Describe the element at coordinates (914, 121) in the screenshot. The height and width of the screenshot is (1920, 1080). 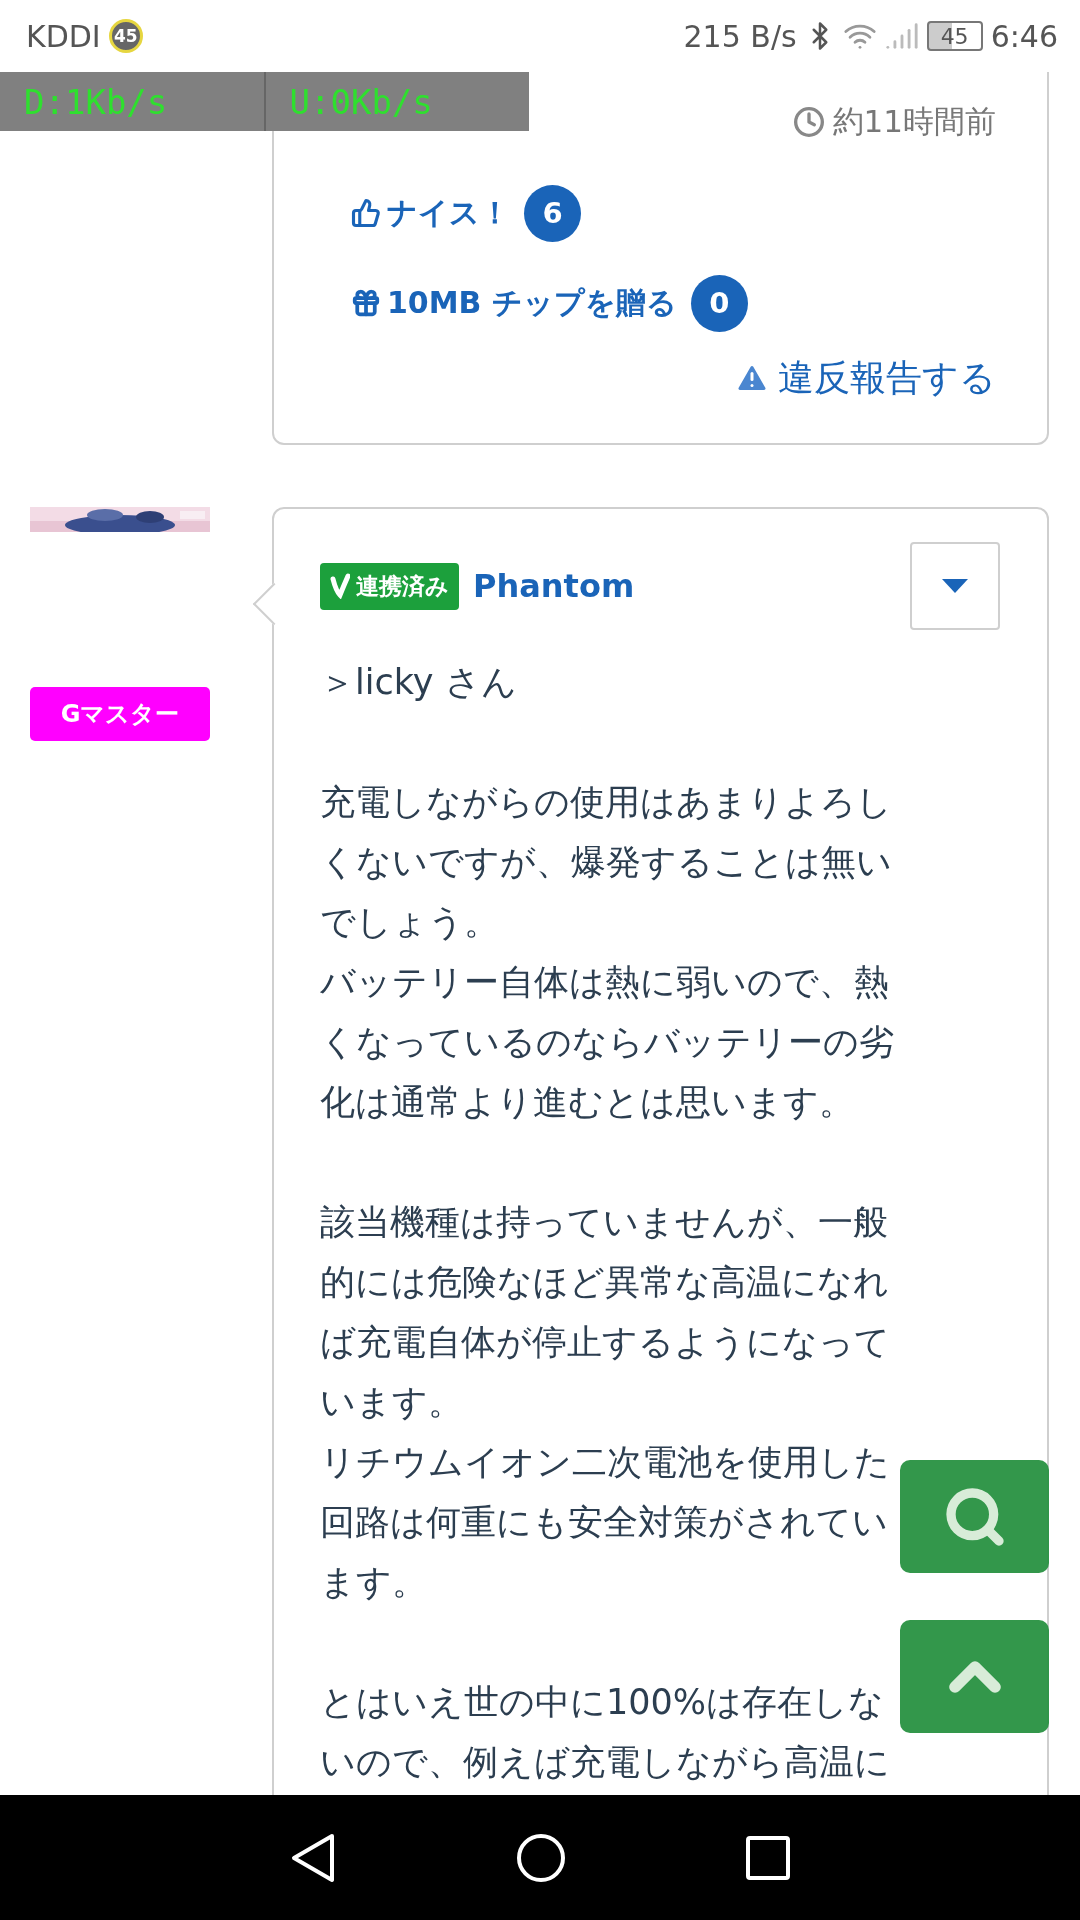
I see `post-time: 約11時間前` at that location.